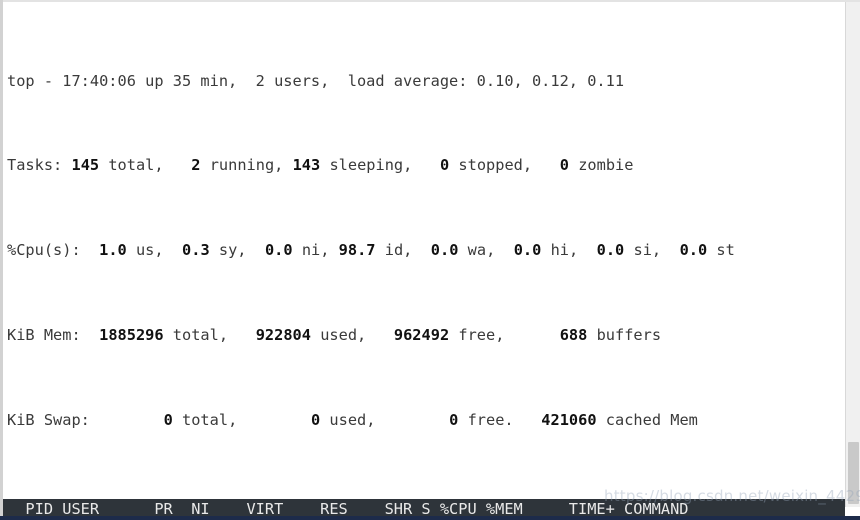 This screenshot has height=520, width=860. I want to click on tasks-zombie-label: zombie, so click(606, 165).